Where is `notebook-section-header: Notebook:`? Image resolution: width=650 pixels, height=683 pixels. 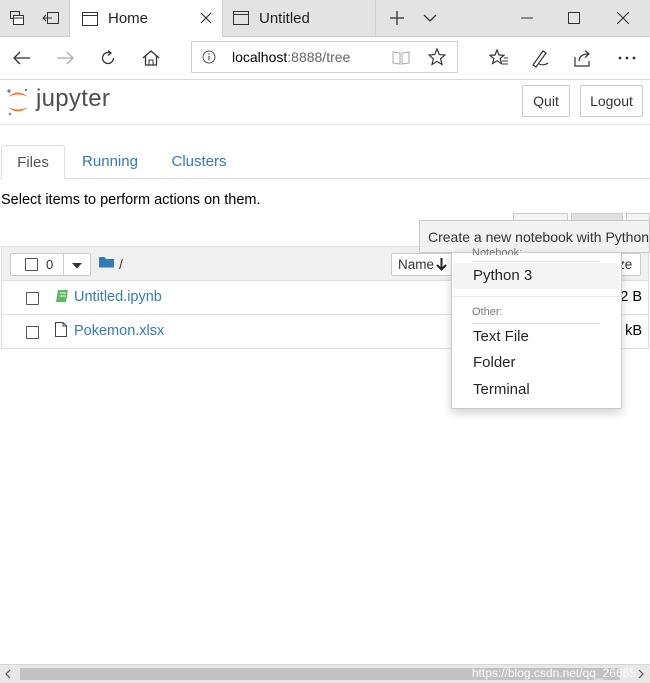
notebook-section-header: Notebook: is located at coordinates (497, 251).